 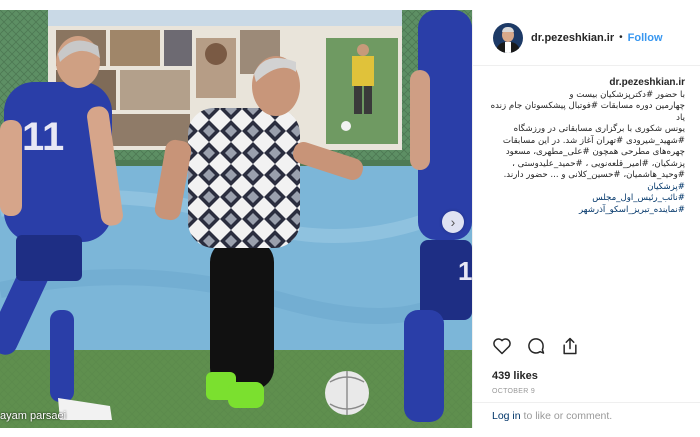 I want to click on follow-button: Follow, so click(x=645, y=38).